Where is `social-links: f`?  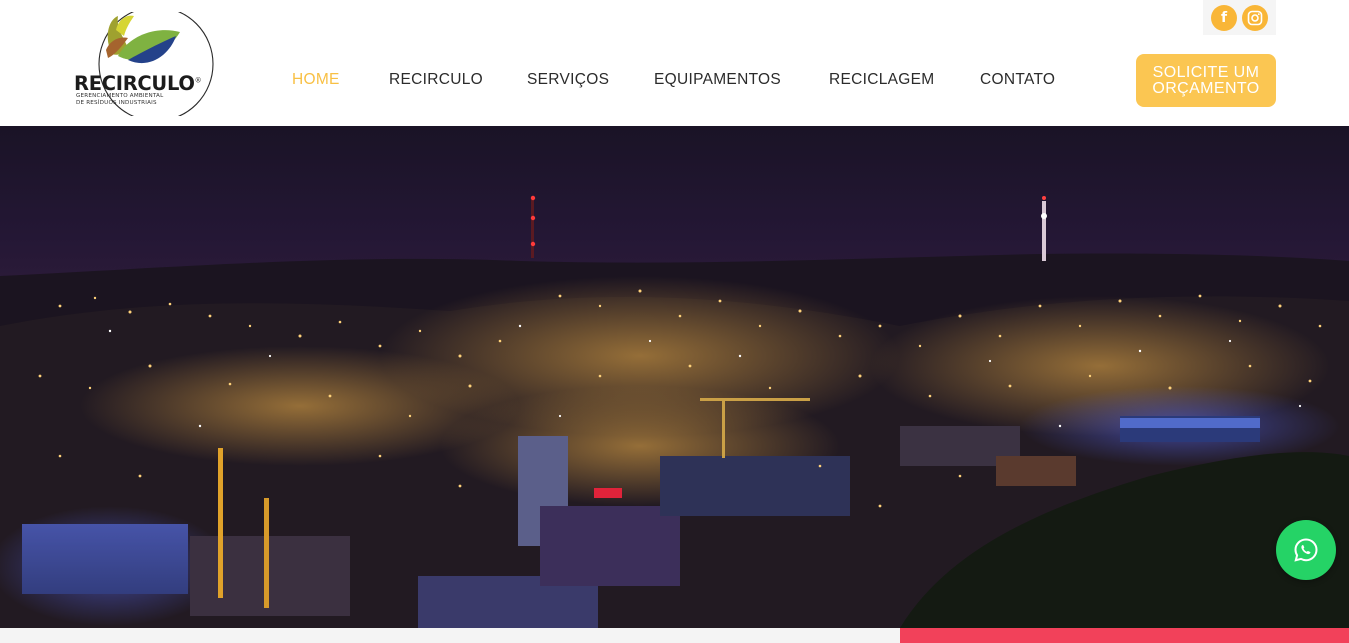
social-links: f is located at coordinates (1239, 17).